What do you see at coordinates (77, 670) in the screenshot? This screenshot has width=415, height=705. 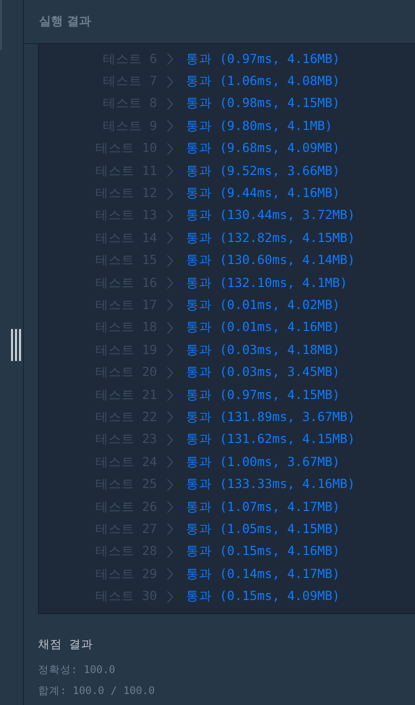 I see `score-line: 정확성: 100.0` at bounding box center [77, 670].